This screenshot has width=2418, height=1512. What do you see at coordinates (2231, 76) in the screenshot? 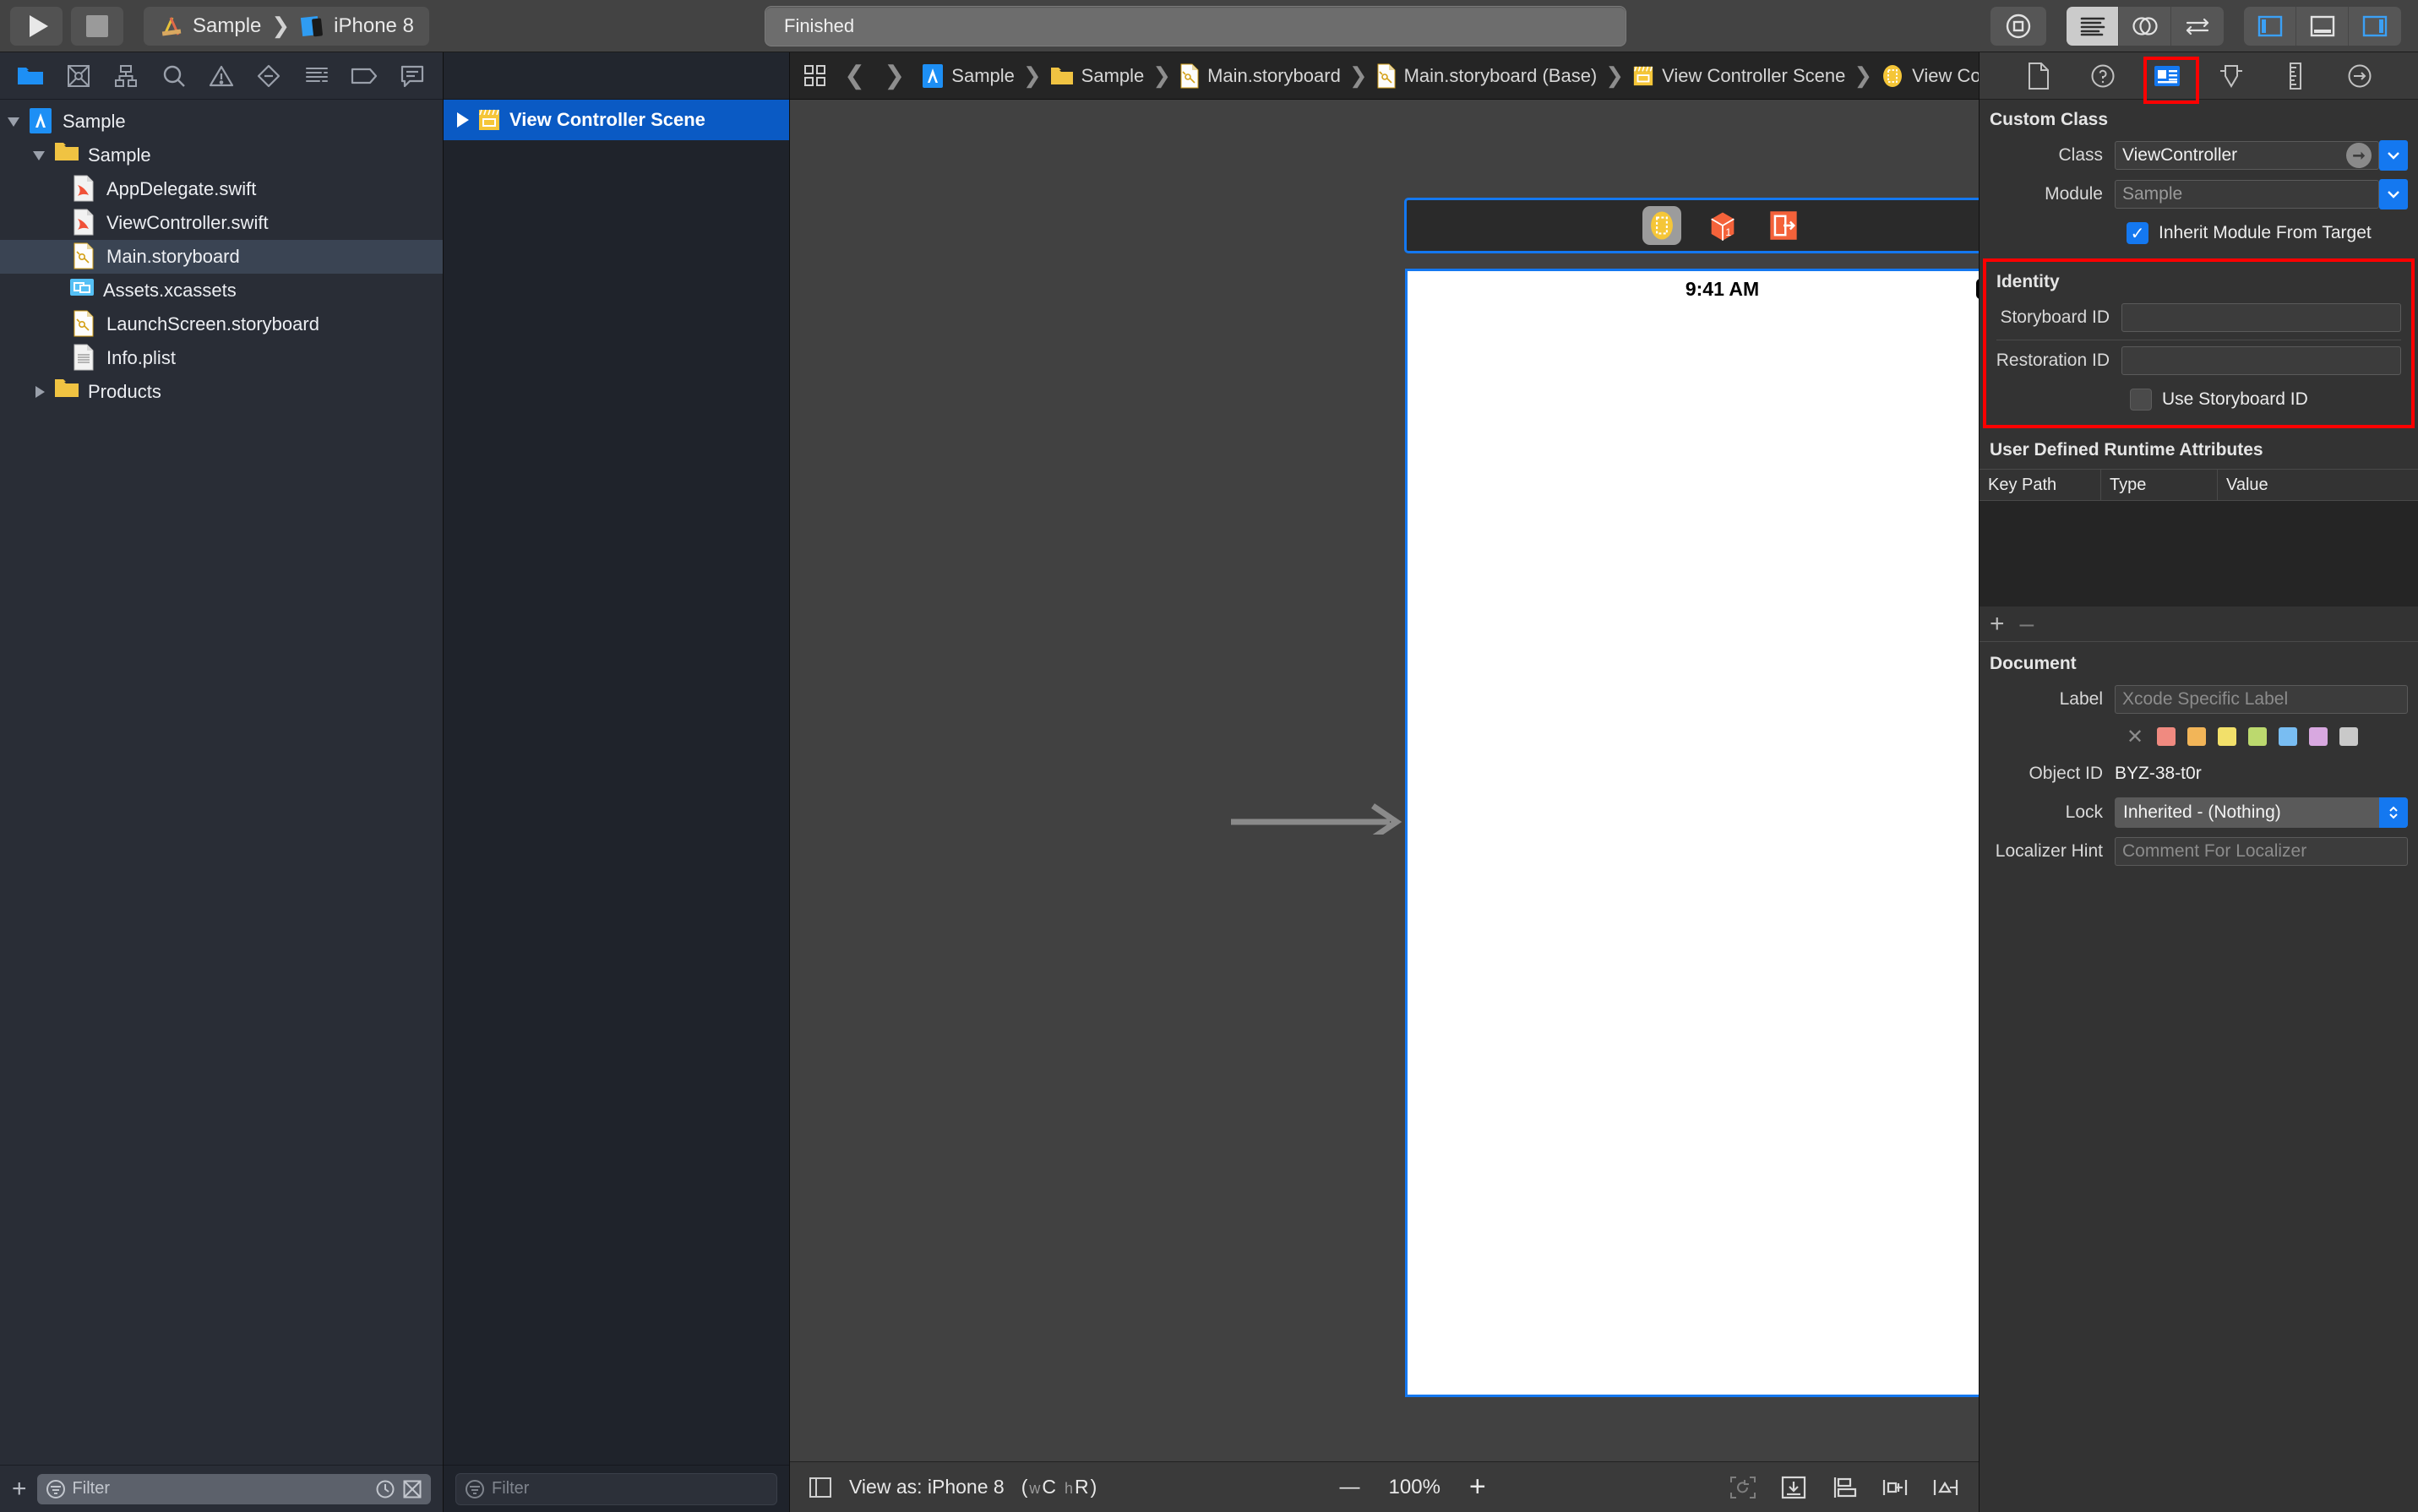
I see `attributes-inspector-icon` at bounding box center [2231, 76].